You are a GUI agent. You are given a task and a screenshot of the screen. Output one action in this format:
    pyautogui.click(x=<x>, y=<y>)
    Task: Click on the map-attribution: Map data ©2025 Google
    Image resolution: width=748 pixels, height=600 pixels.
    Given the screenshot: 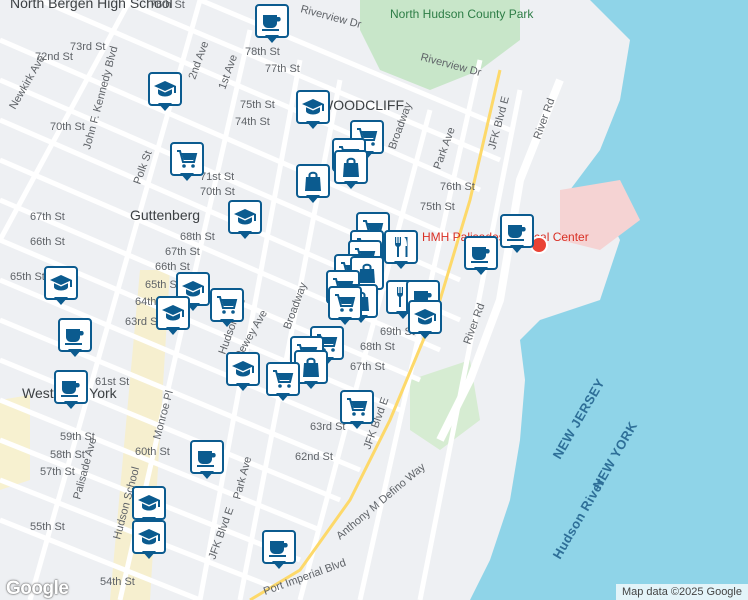 What is the action you would take?
    pyautogui.click(x=681, y=592)
    